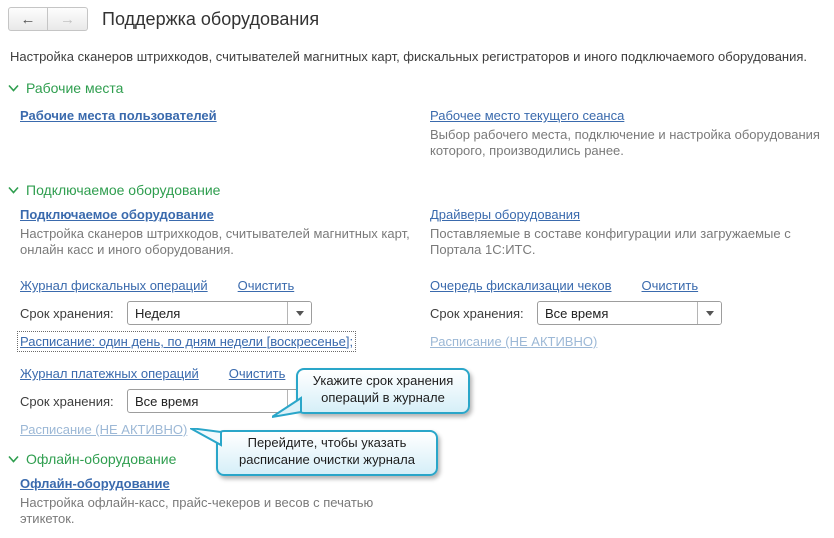 The width and height of the screenshot is (834, 538). What do you see at coordinates (101, 459) in the screenshot?
I see `section-offline-title: Офлайн-оборудование` at bounding box center [101, 459].